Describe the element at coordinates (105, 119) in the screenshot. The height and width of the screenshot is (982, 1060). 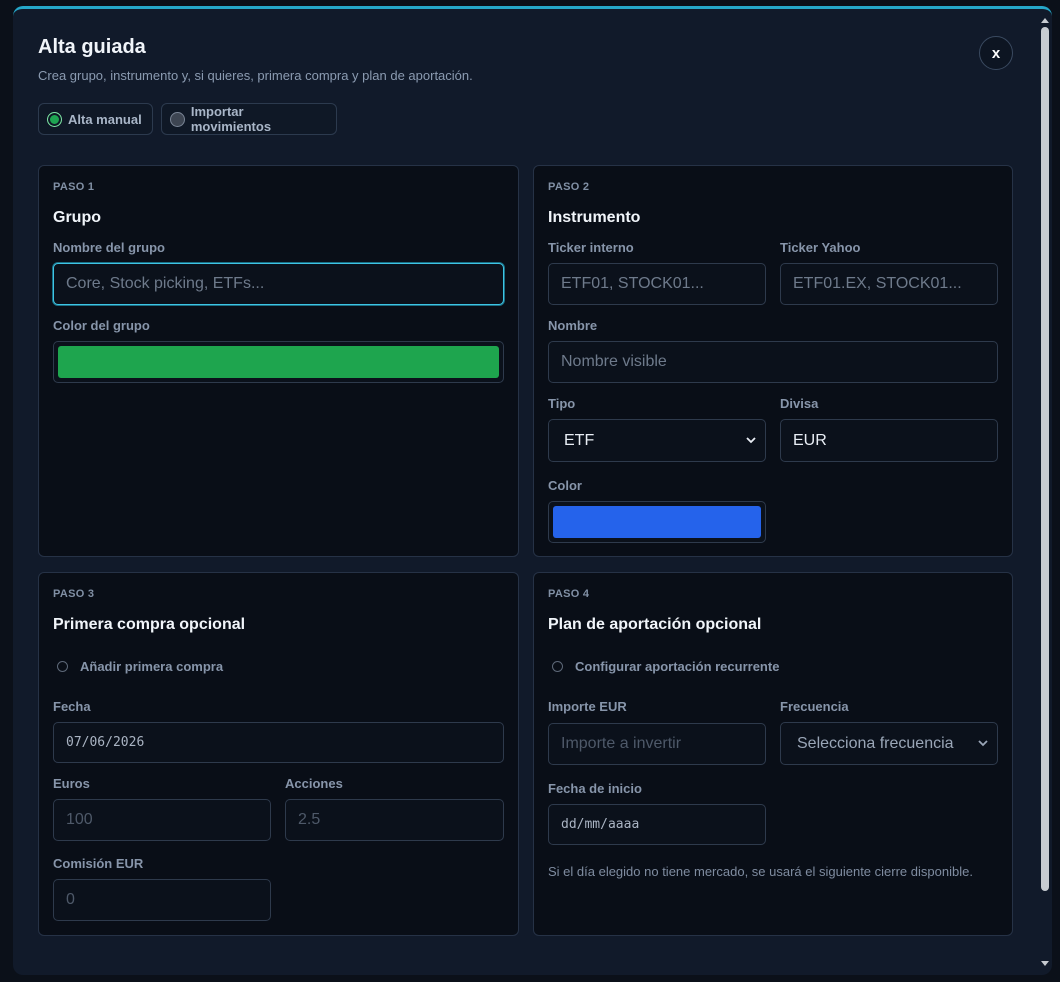
I see `mode-manual-label: Alta manual` at that location.